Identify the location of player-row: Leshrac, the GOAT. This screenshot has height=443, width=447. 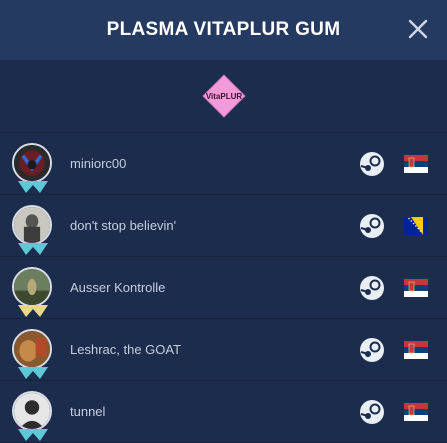
(223, 349).